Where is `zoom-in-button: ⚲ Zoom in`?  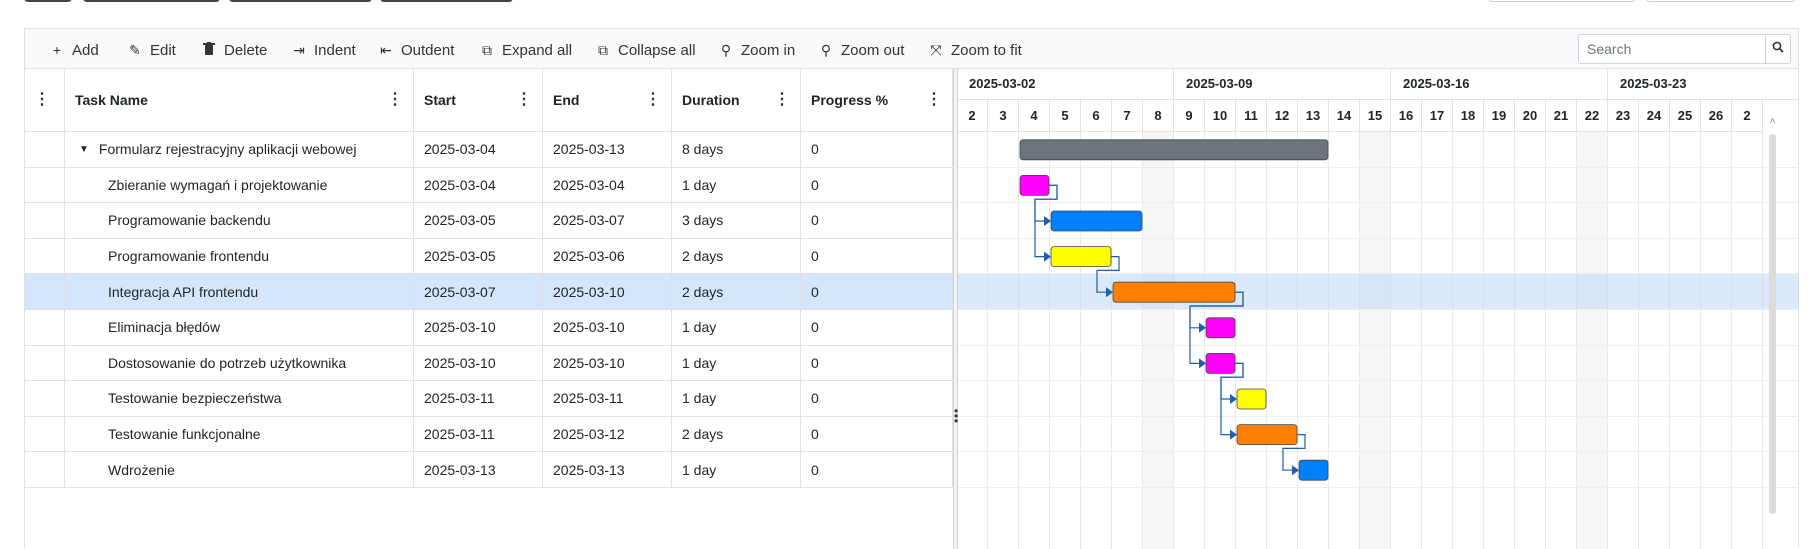 zoom-in-button: ⚲ Zoom in is located at coordinates (756, 50).